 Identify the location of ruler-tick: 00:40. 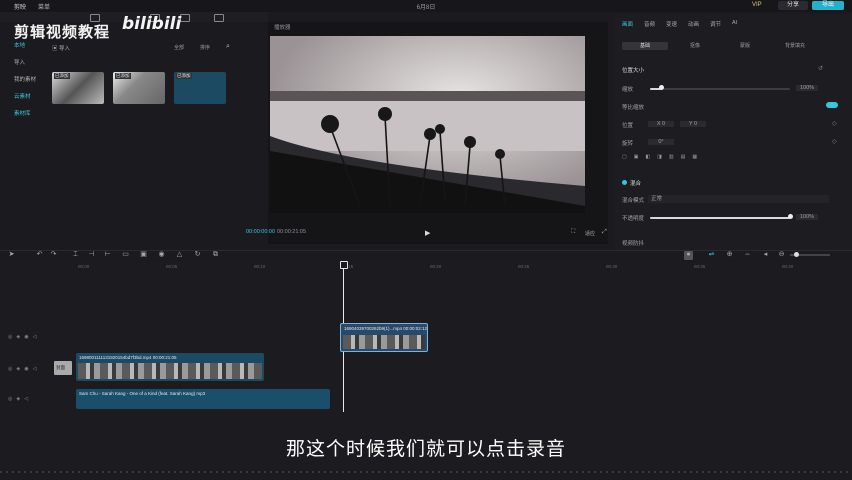
(788, 266).